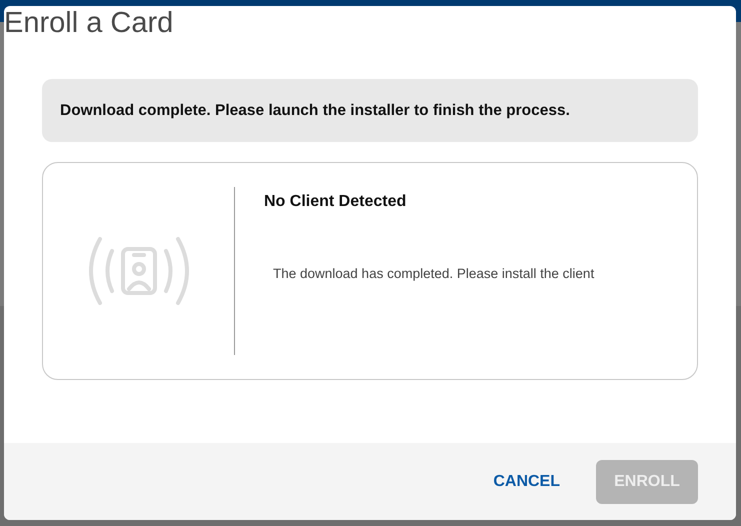 This screenshot has height=526, width=741. Describe the element at coordinates (526, 482) in the screenshot. I see `text-button: CANCEL` at that location.